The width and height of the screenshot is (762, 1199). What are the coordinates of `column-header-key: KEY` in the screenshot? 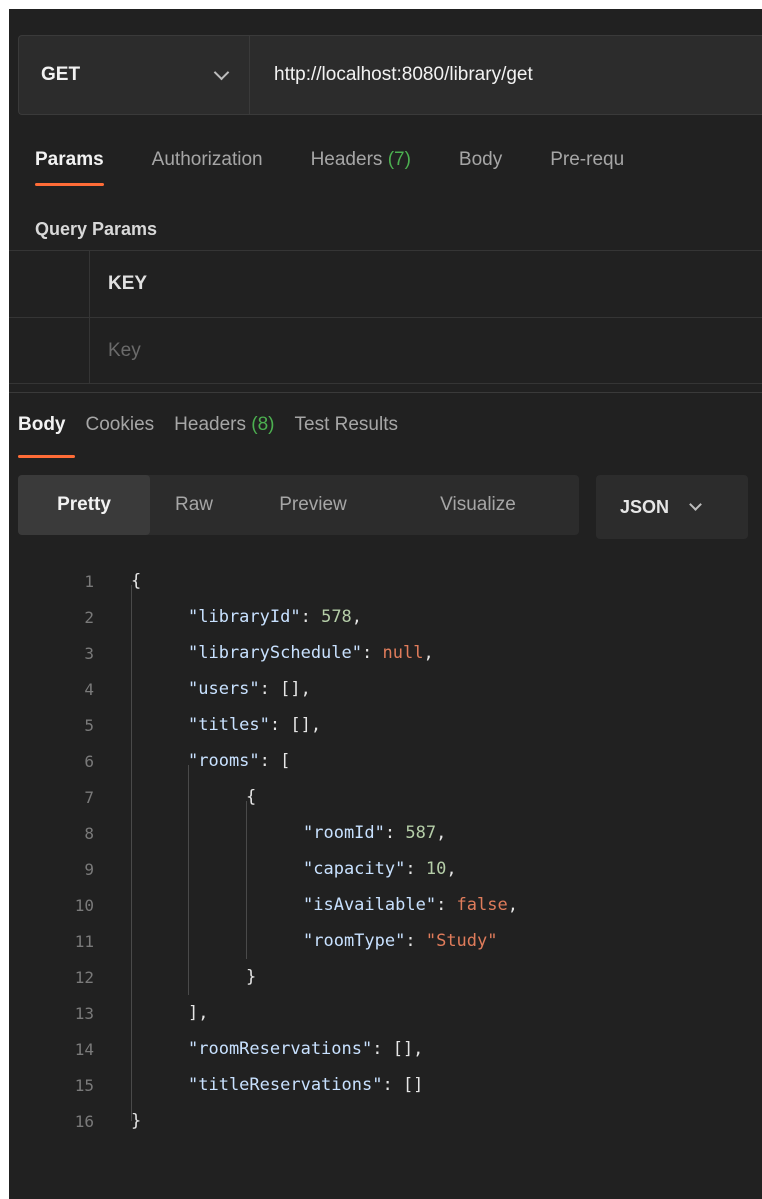 It's located at (128, 283).